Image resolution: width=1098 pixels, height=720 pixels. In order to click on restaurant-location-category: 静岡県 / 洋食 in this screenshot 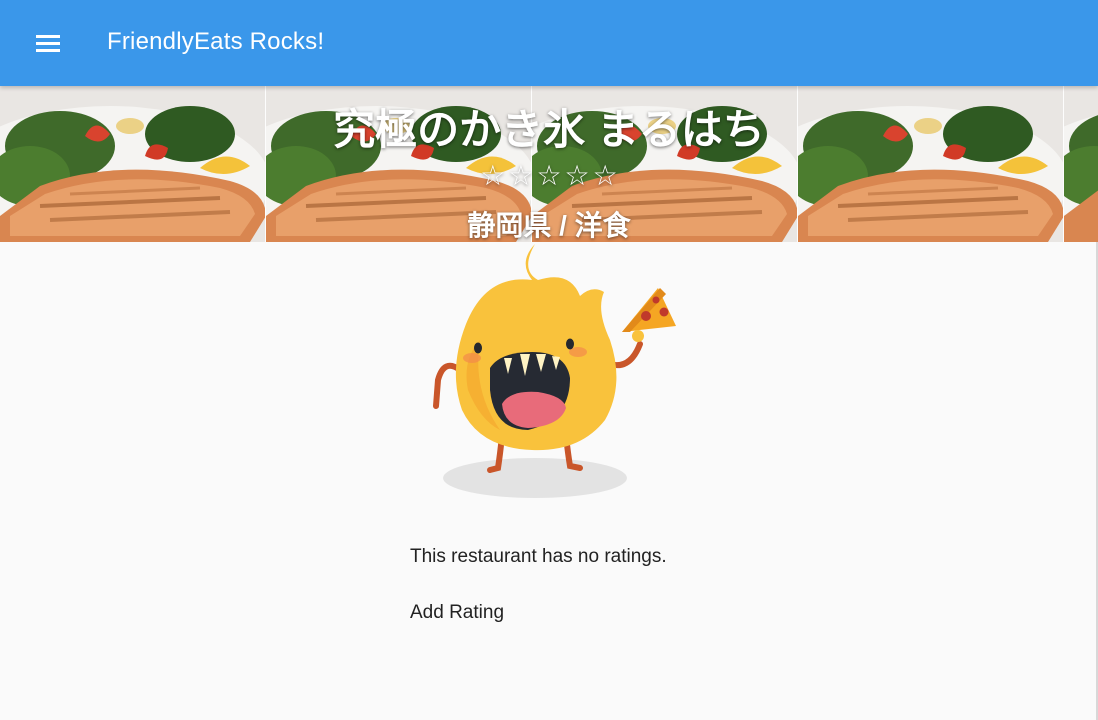, I will do `click(549, 225)`.